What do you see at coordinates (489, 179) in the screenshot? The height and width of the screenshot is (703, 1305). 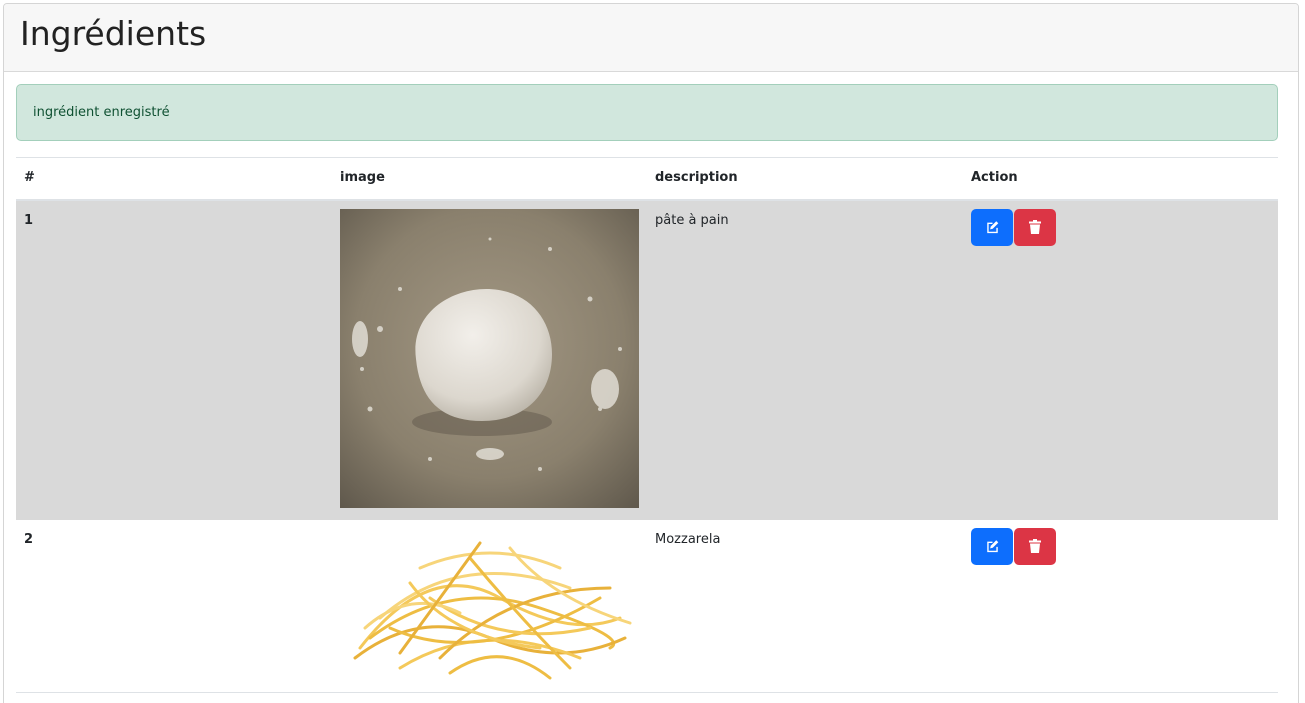 I see `column-header-image: image` at bounding box center [489, 179].